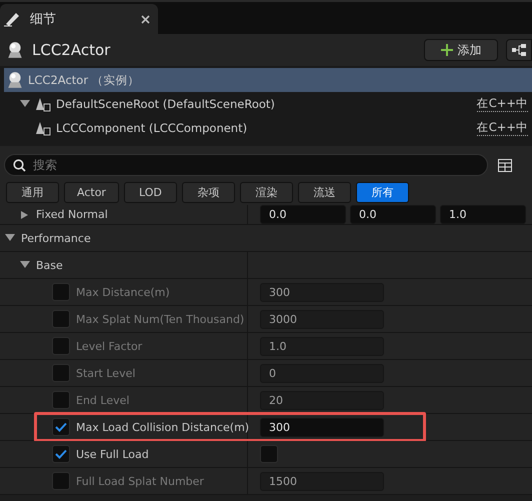 The height and width of the screenshot is (501, 532). What do you see at coordinates (123, 292) in the screenshot?
I see `property-label: Max Distance(m)` at bounding box center [123, 292].